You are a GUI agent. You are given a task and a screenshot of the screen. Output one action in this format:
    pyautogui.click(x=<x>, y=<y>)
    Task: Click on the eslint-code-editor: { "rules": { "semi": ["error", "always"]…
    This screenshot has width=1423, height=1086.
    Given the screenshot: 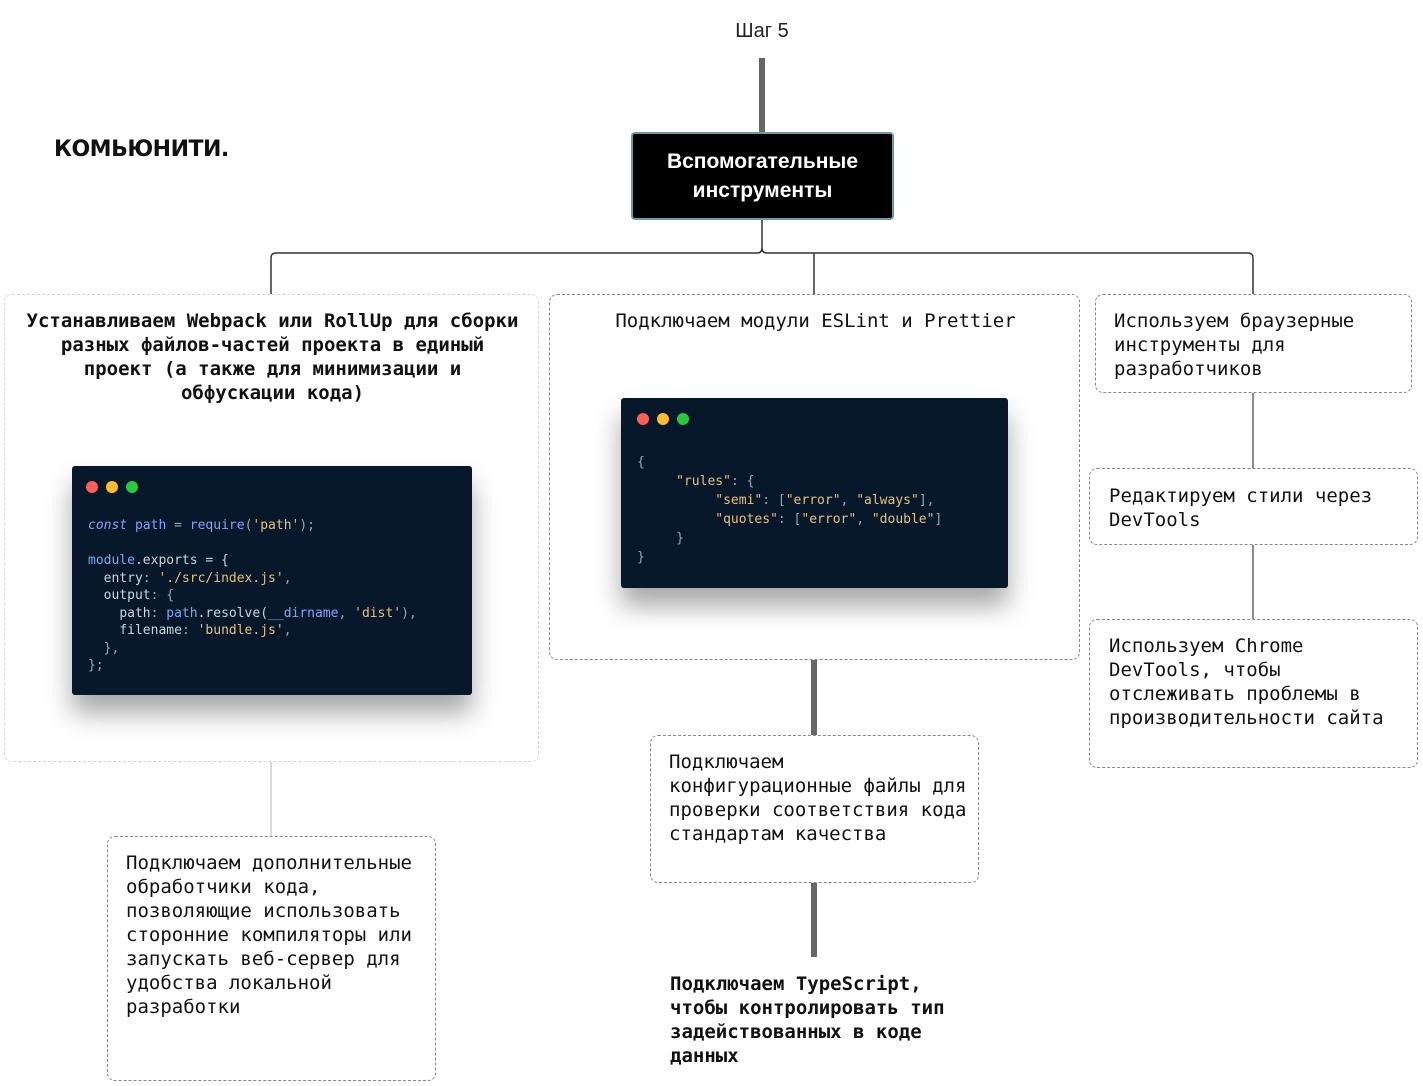 What is the action you would take?
    pyautogui.click(x=814, y=493)
    